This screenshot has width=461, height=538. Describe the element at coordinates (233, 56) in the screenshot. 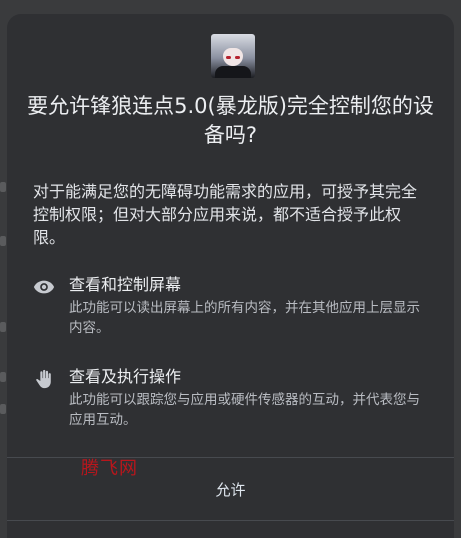

I see `app-avatar` at that location.